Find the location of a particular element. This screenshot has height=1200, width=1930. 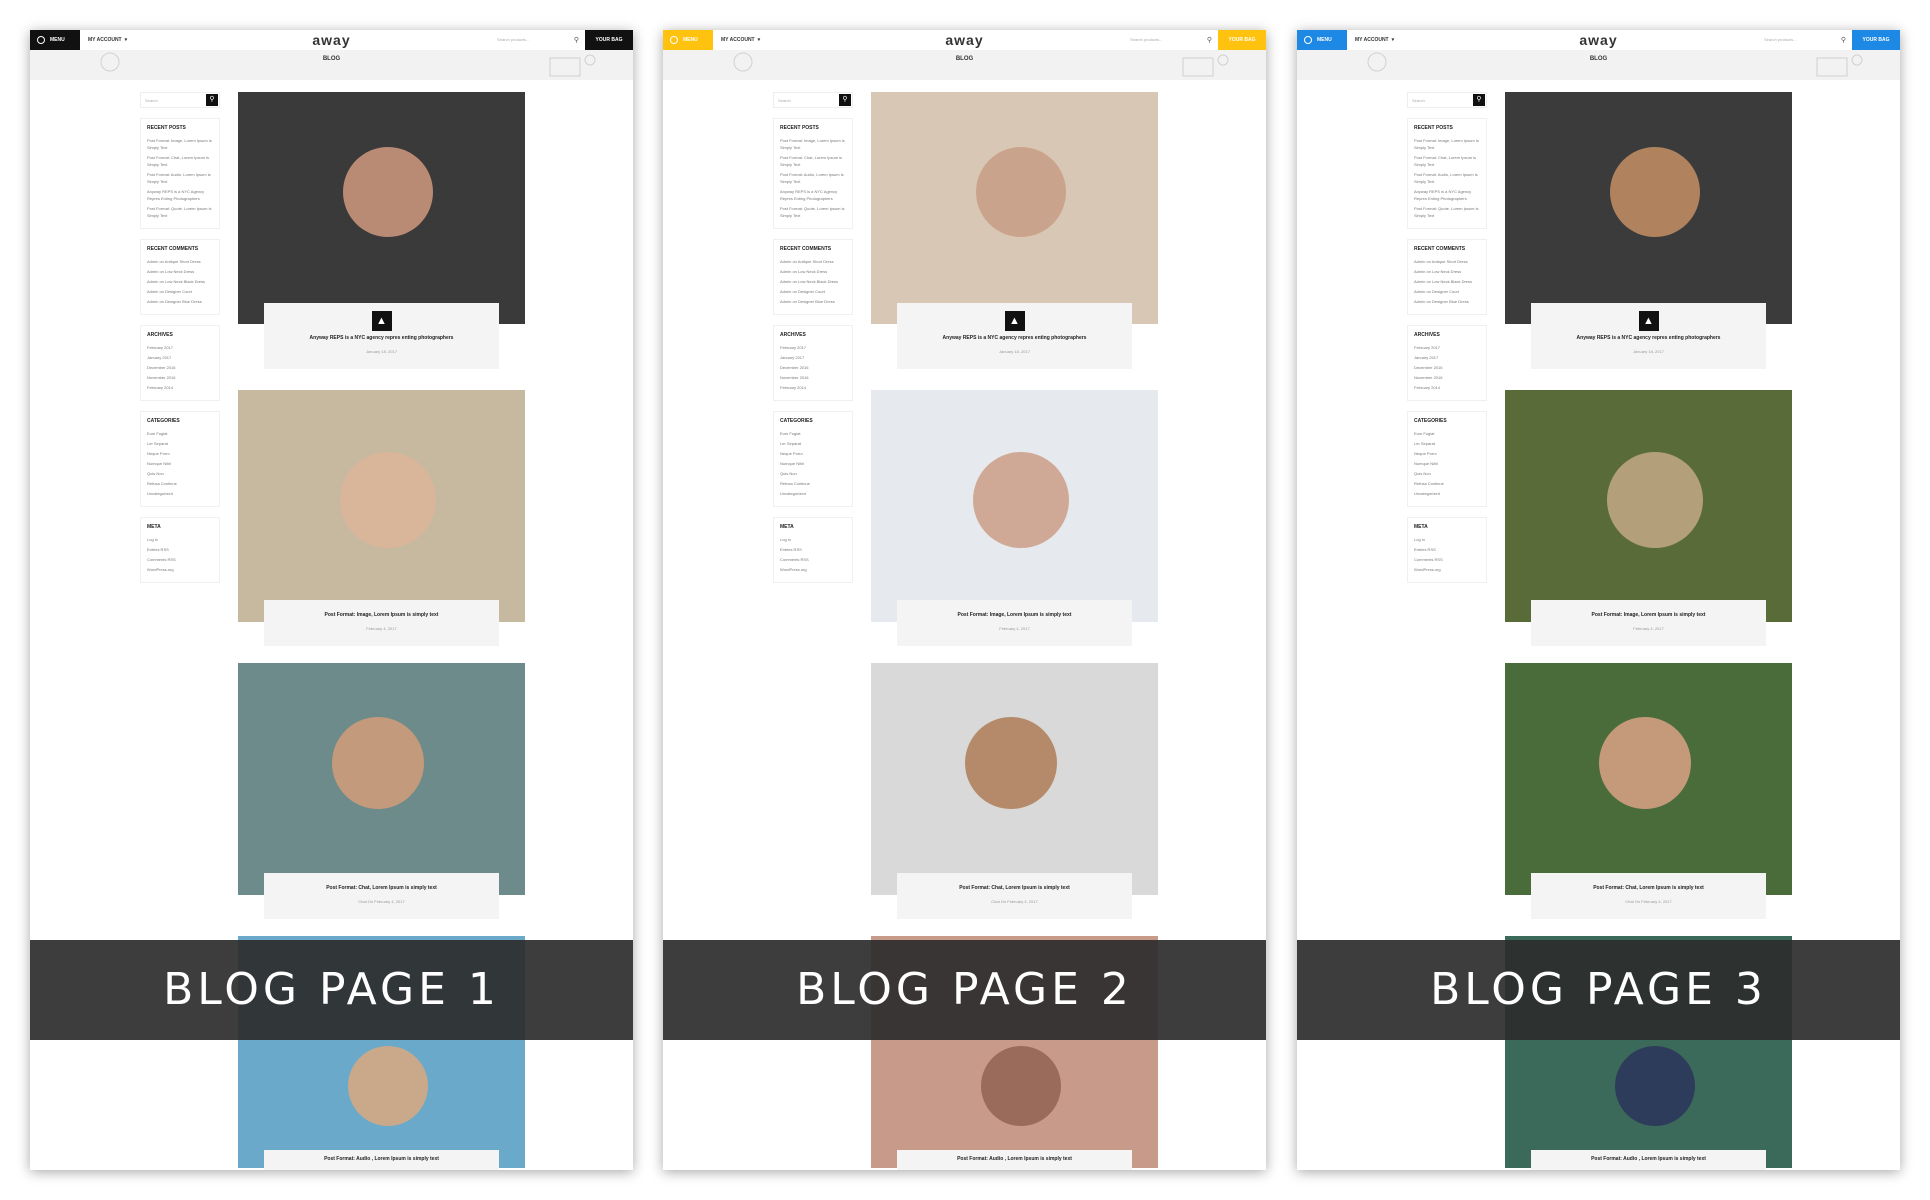

sidebar-search-input: Search ⚲ is located at coordinates (180, 100).